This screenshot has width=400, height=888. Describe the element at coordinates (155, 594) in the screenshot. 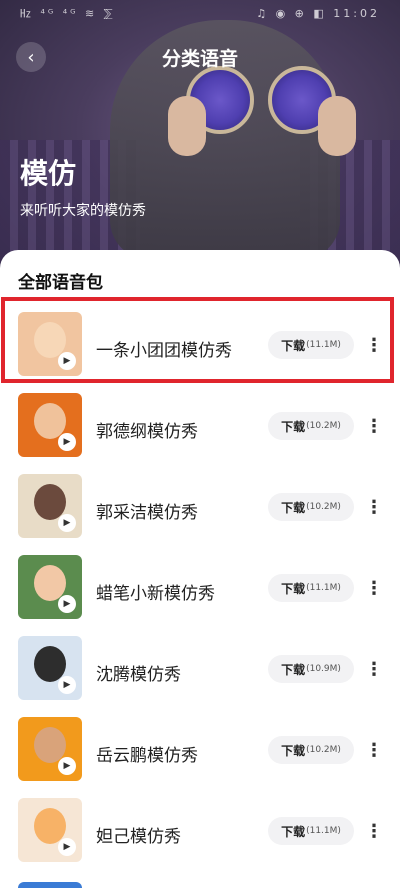

I see `voice-pack-name: 蜡笔小新模仿秀` at that location.